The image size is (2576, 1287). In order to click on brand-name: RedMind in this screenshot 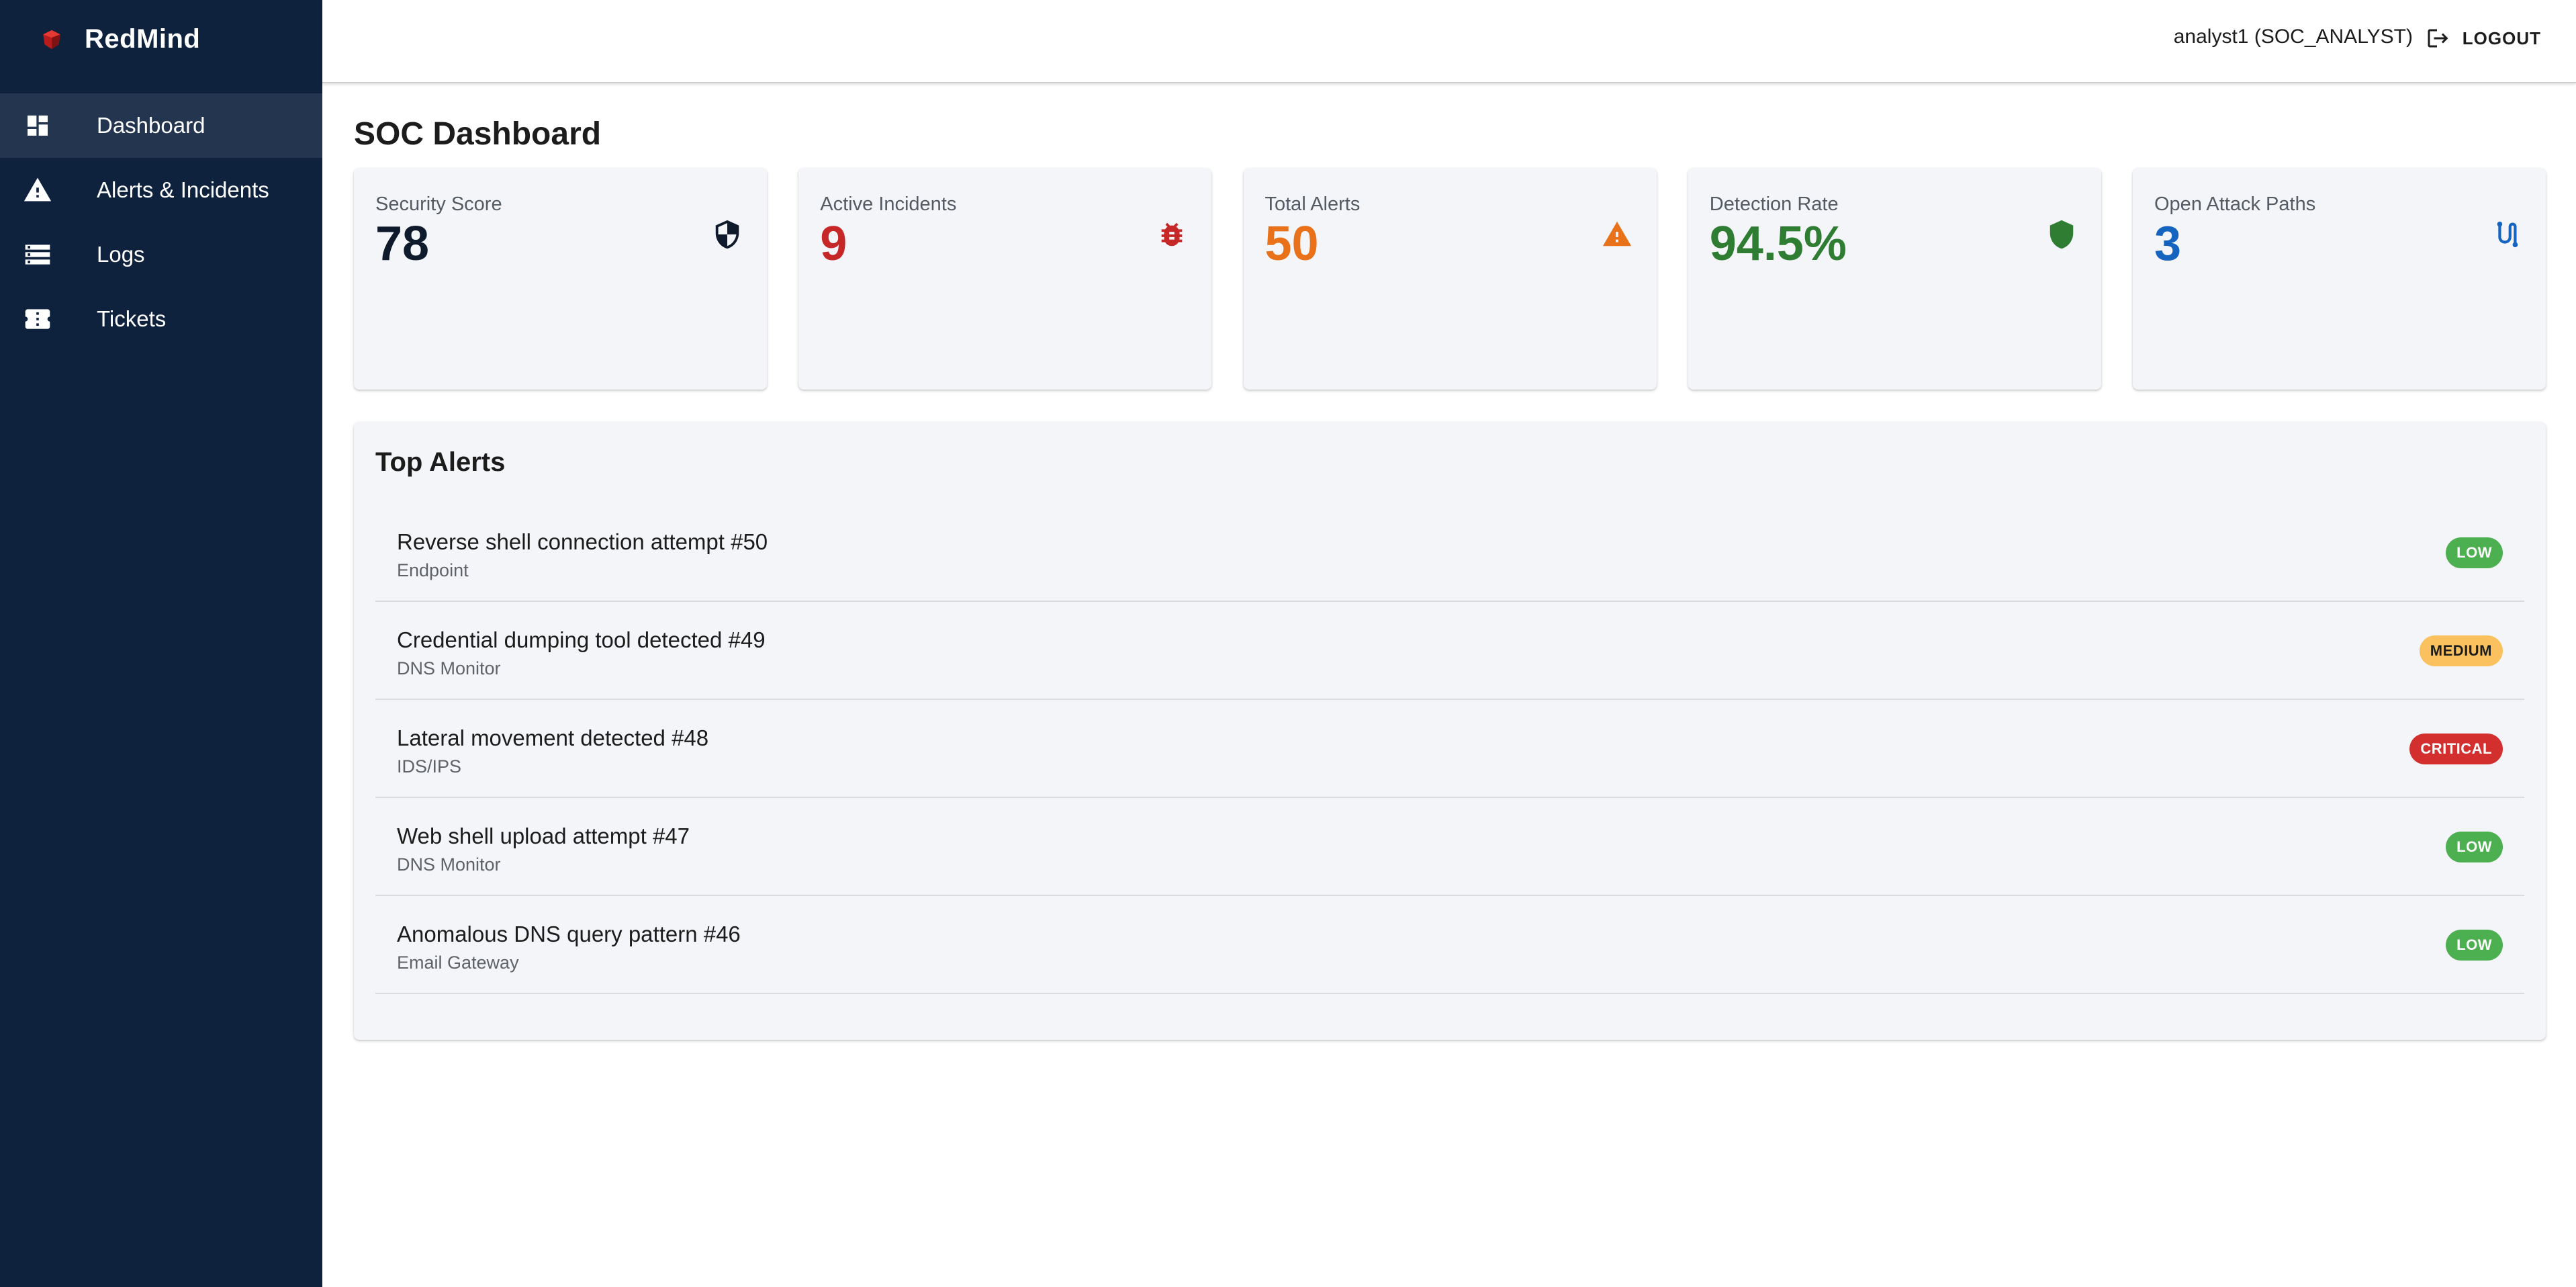, I will do `click(143, 39)`.